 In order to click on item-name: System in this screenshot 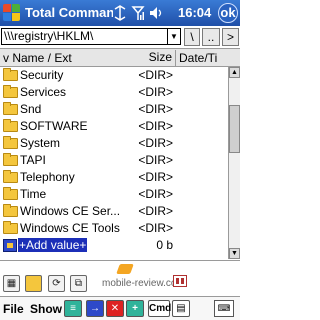, I will do `click(40, 143)`.